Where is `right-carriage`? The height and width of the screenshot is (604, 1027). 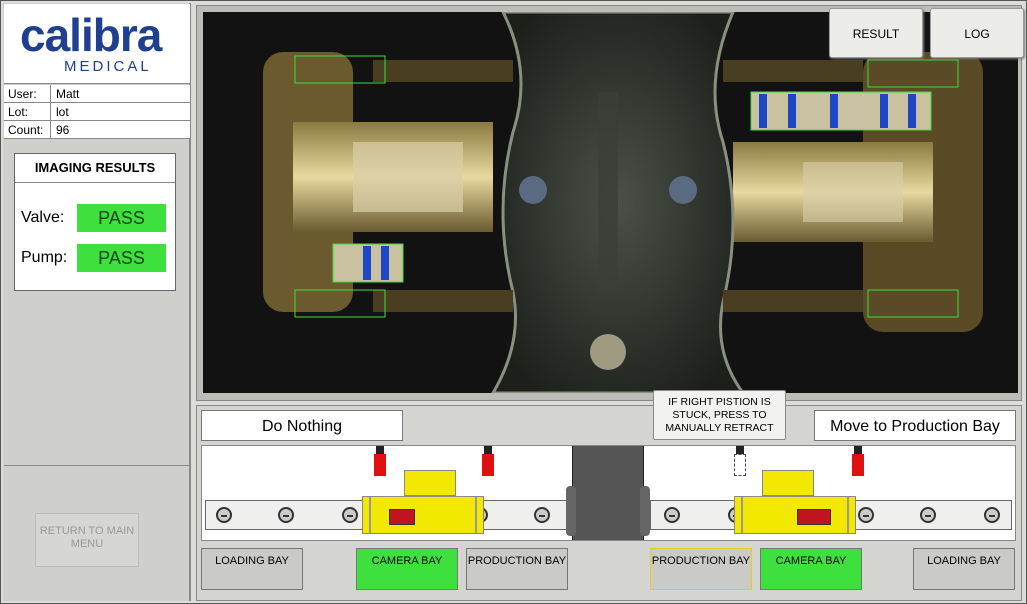 right-carriage is located at coordinates (795, 515).